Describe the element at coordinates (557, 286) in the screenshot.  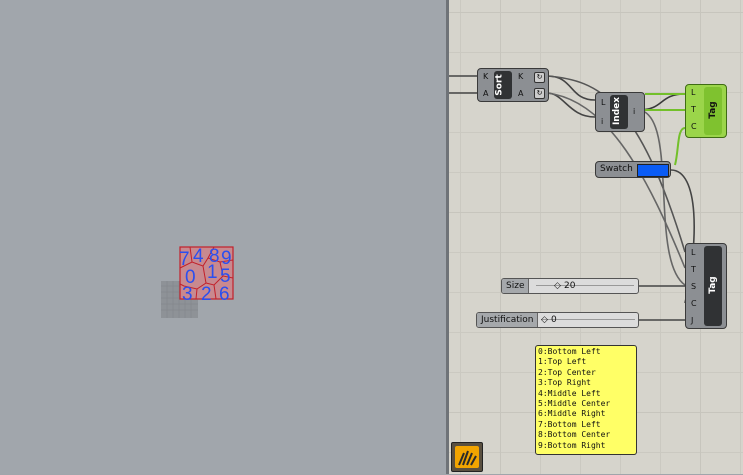
I see `size-slider-grip: ◇` at that location.